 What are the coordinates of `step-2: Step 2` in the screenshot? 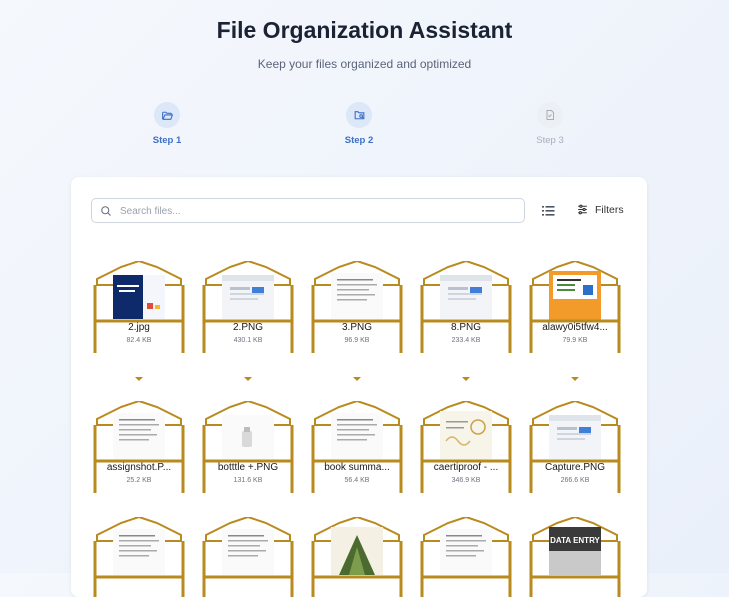 It's located at (359, 124).